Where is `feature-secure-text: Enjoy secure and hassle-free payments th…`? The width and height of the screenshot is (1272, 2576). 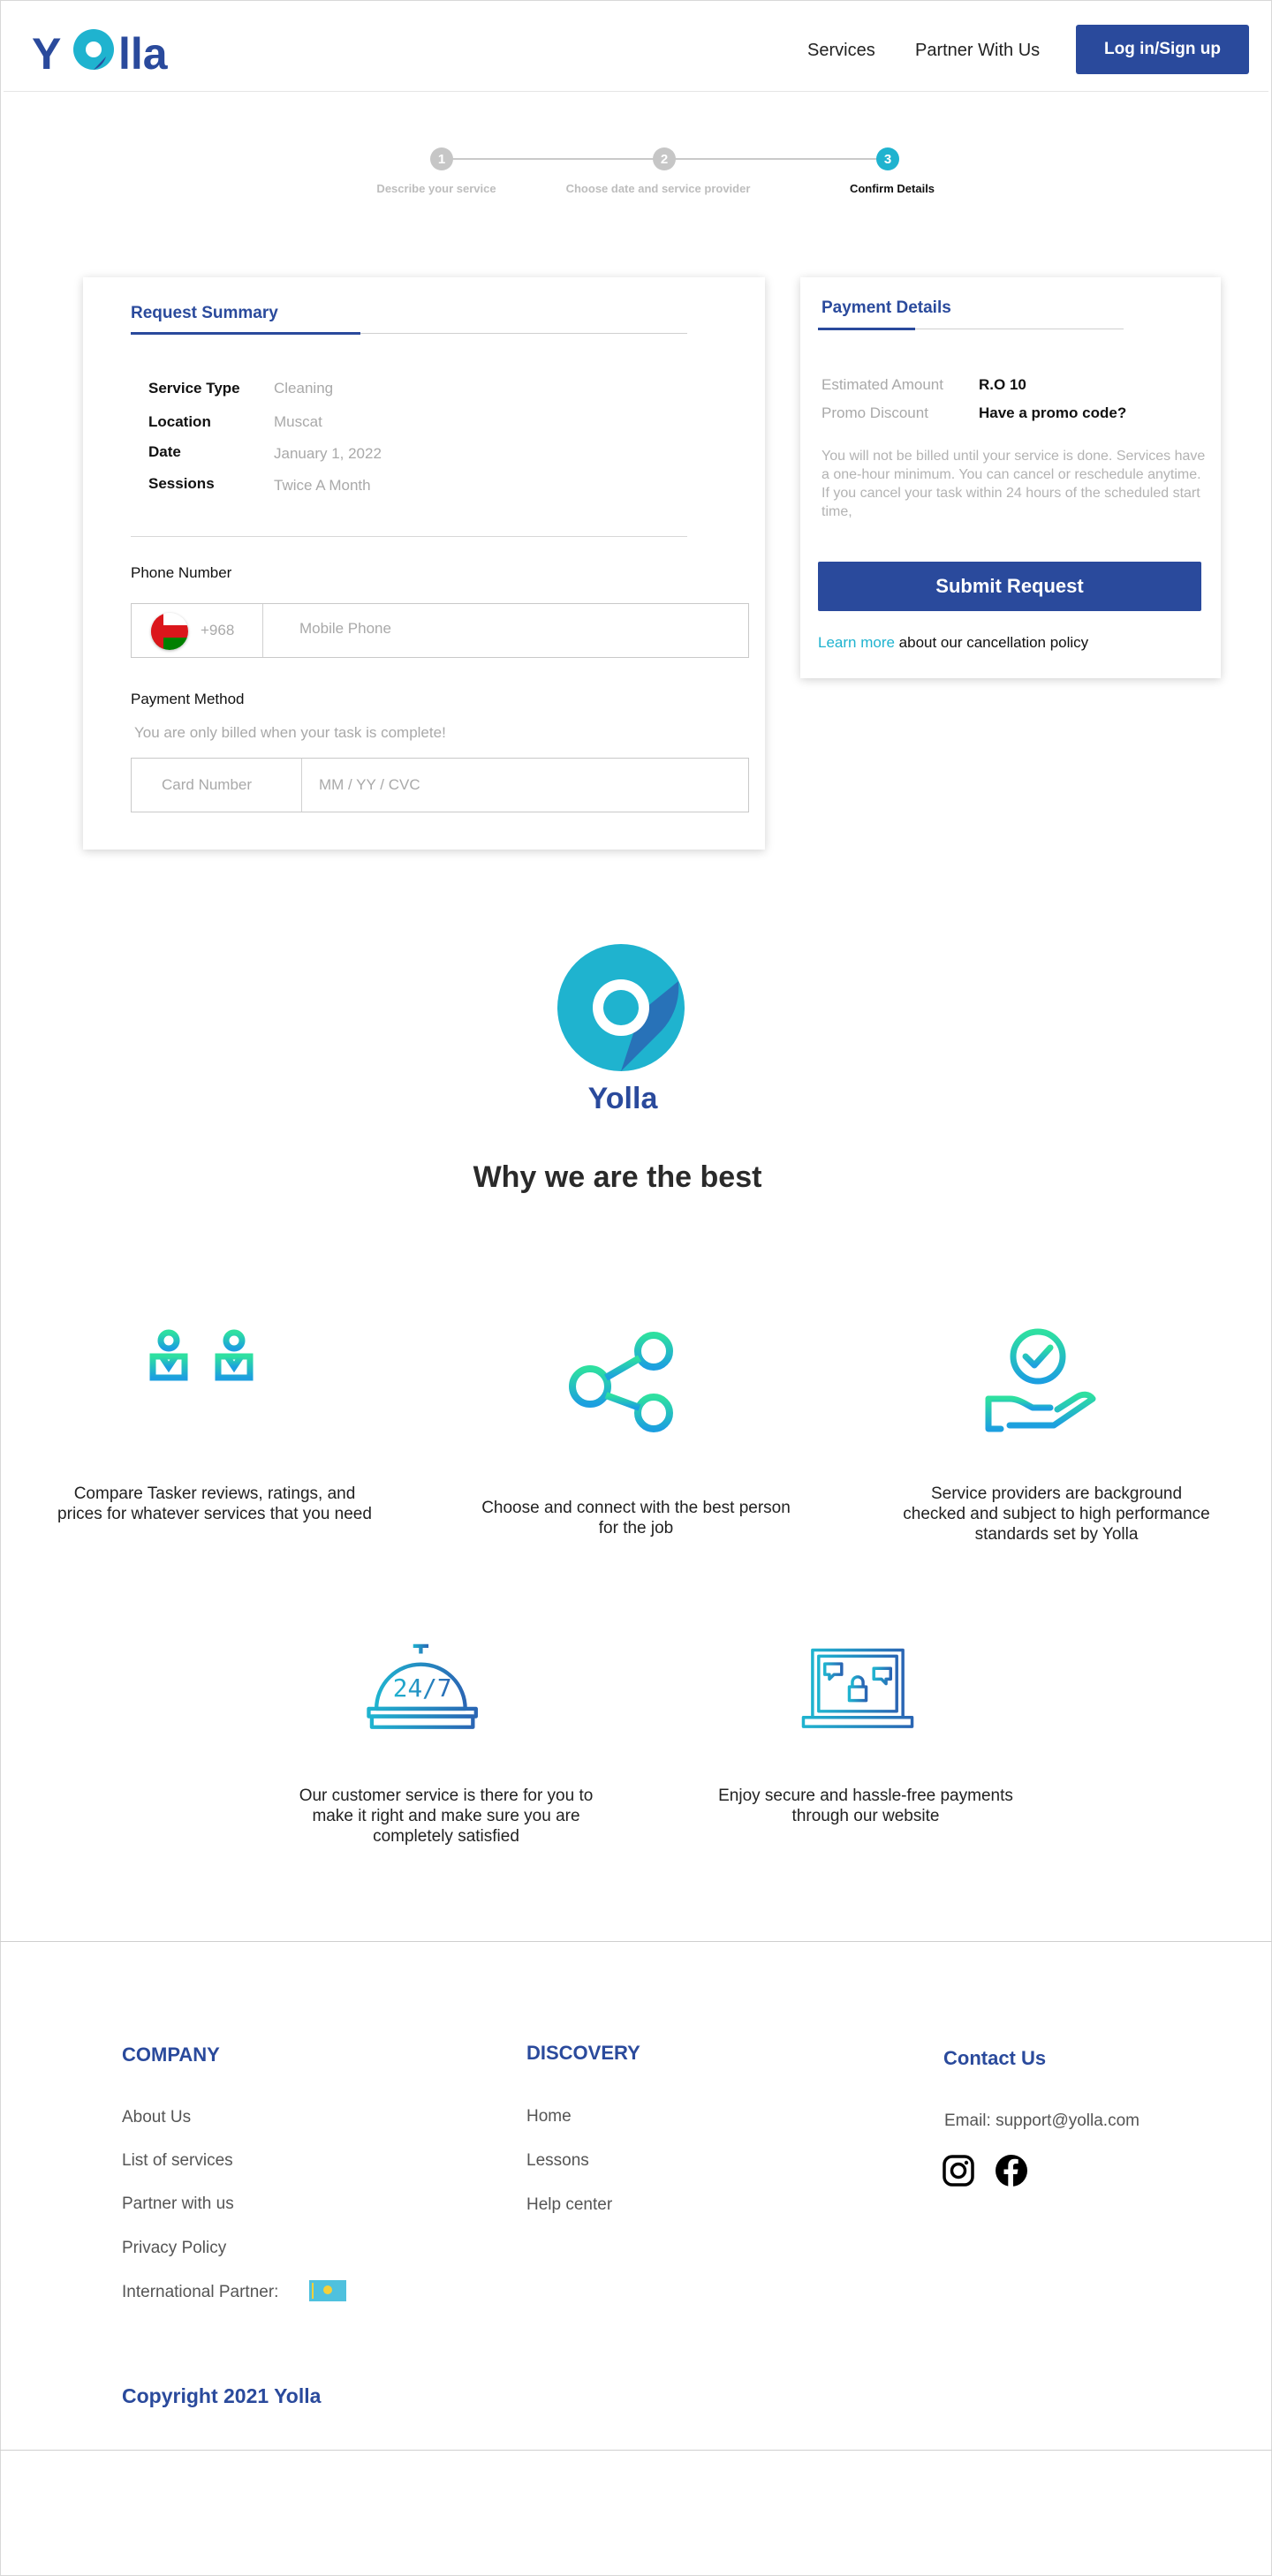 feature-secure-text: Enjoy secure and hassle-free payments th… is located at coordinates (865, 1806).